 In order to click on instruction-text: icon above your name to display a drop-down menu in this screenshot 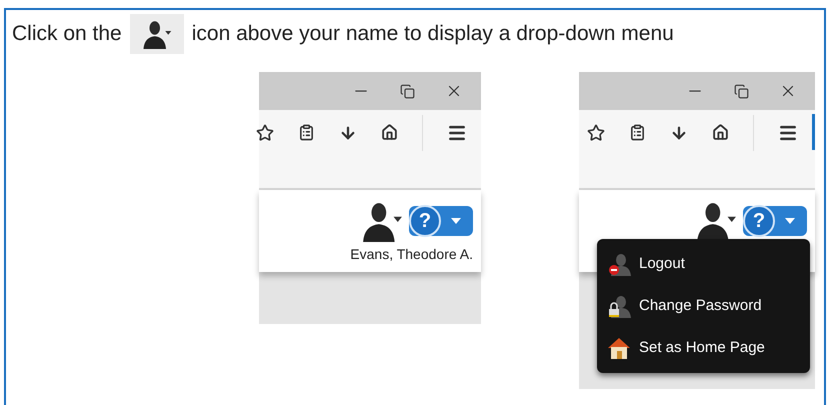, I will do `click(433, 34)`.